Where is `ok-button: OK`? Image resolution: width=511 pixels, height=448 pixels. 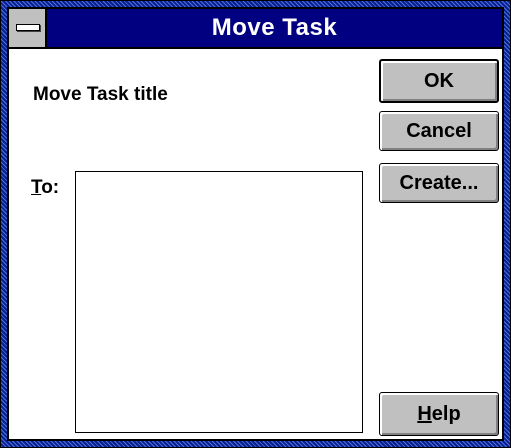
ok-button: OK is located at coordinates (439, 81).